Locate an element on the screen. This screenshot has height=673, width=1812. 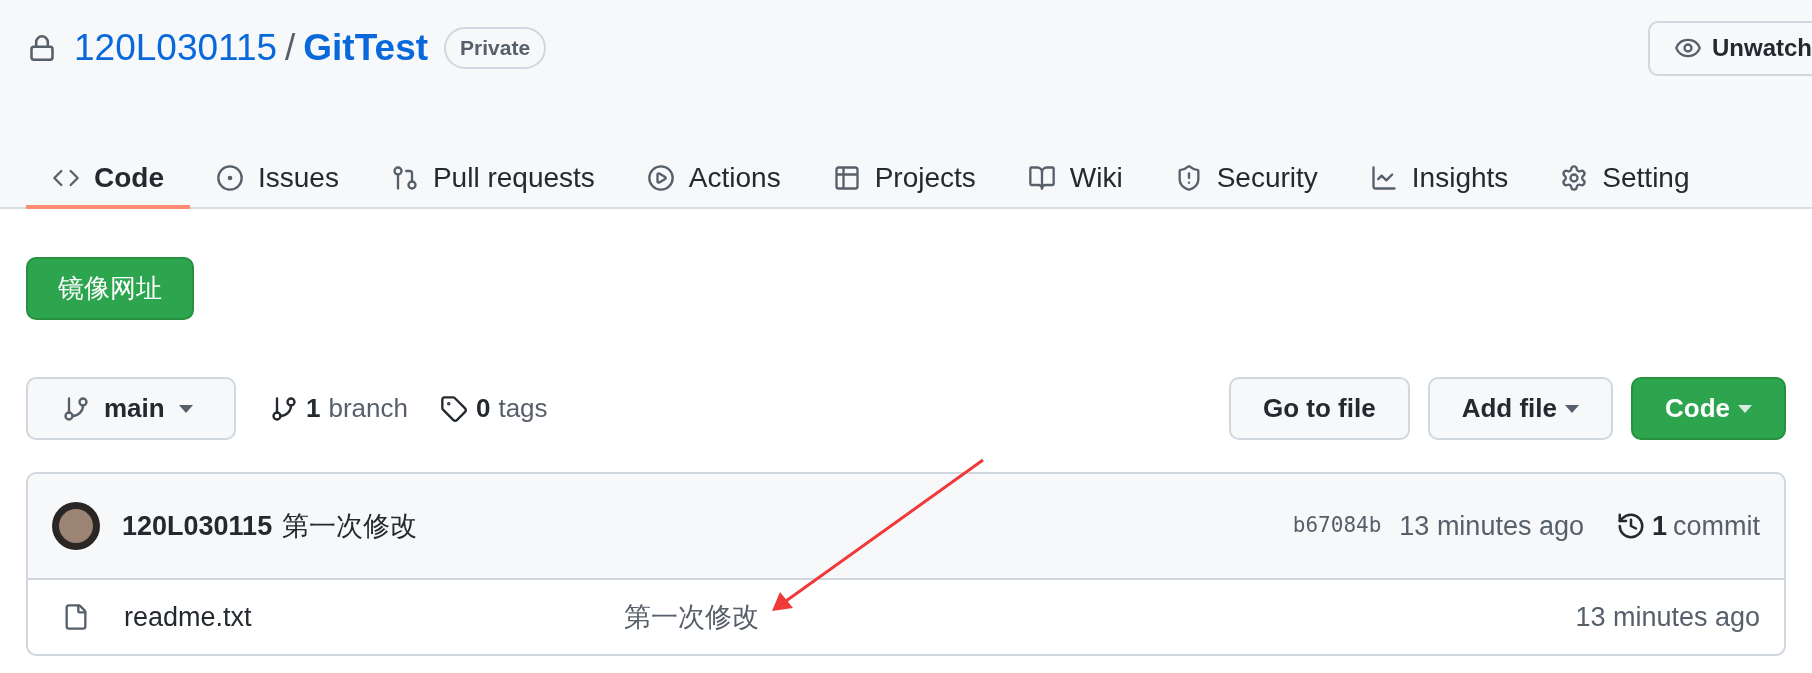
tag-count-link: 0 tags is located at coordinates (493, 408).